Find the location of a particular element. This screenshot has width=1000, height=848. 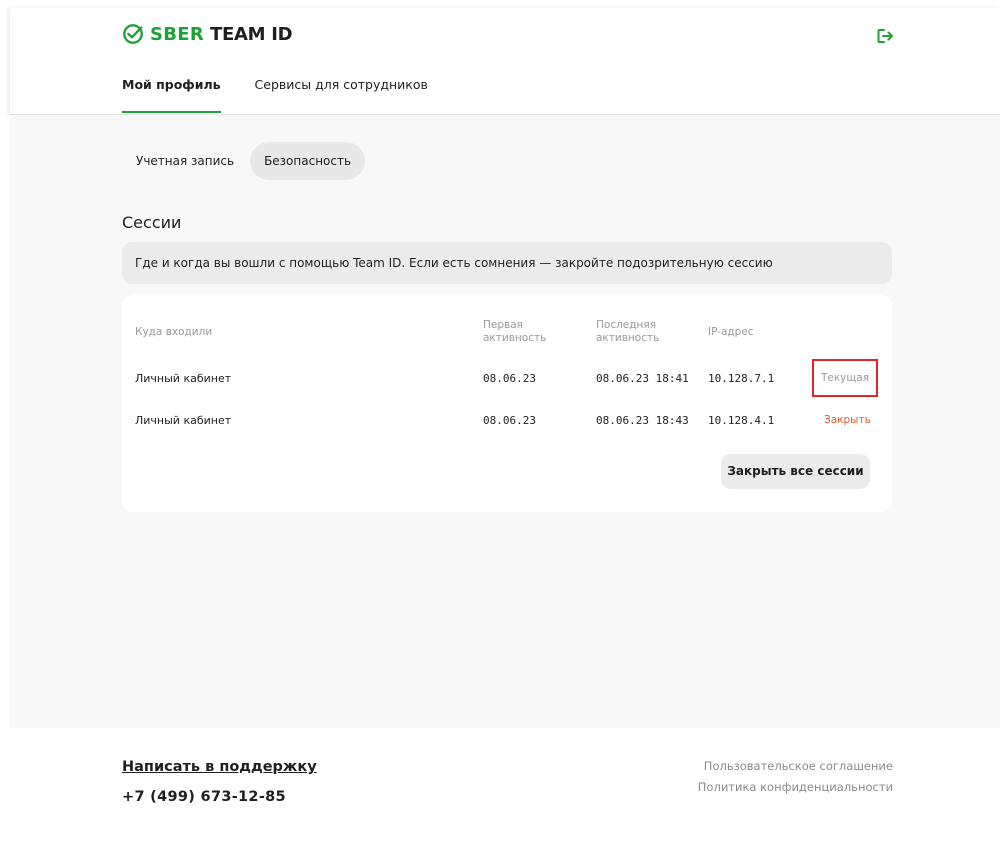

row-2-last: 08.06.23 18:43 is located at coordinates (642, 420).